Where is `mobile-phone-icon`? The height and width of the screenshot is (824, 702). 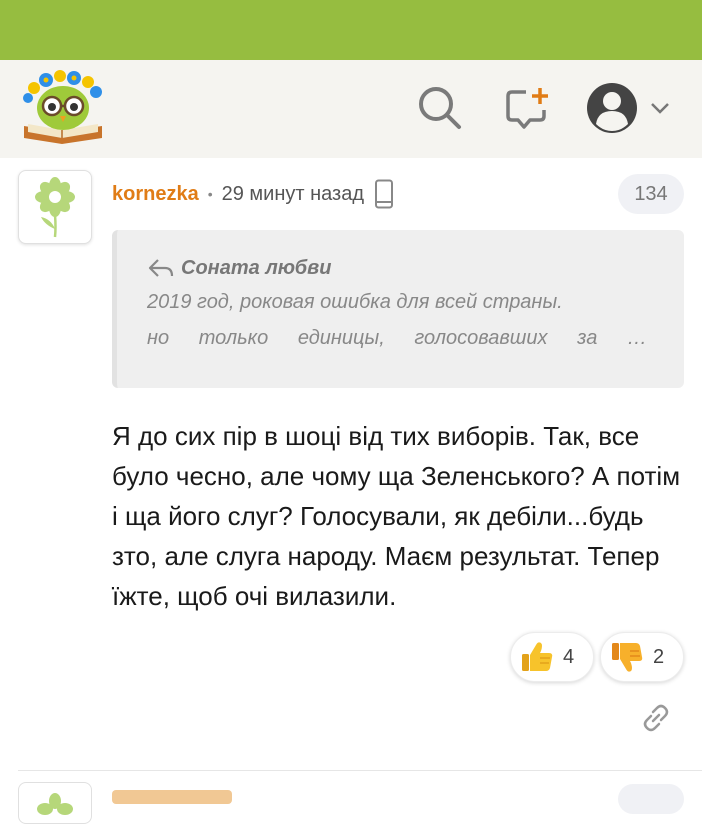 mobile-phone-icon is located at coordinates (384, 194).